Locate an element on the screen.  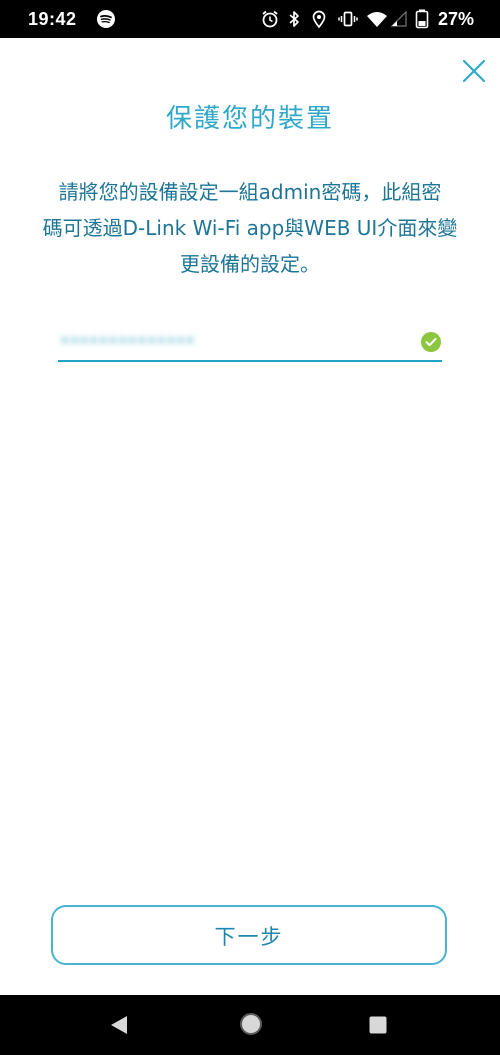
next-button: 下一步 is located at coordinates (249, 935).